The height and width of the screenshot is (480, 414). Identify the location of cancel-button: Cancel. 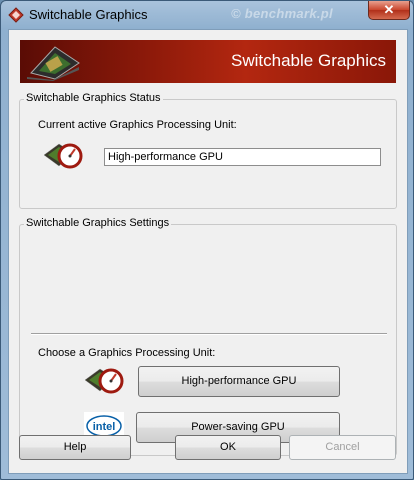
(342, 447).